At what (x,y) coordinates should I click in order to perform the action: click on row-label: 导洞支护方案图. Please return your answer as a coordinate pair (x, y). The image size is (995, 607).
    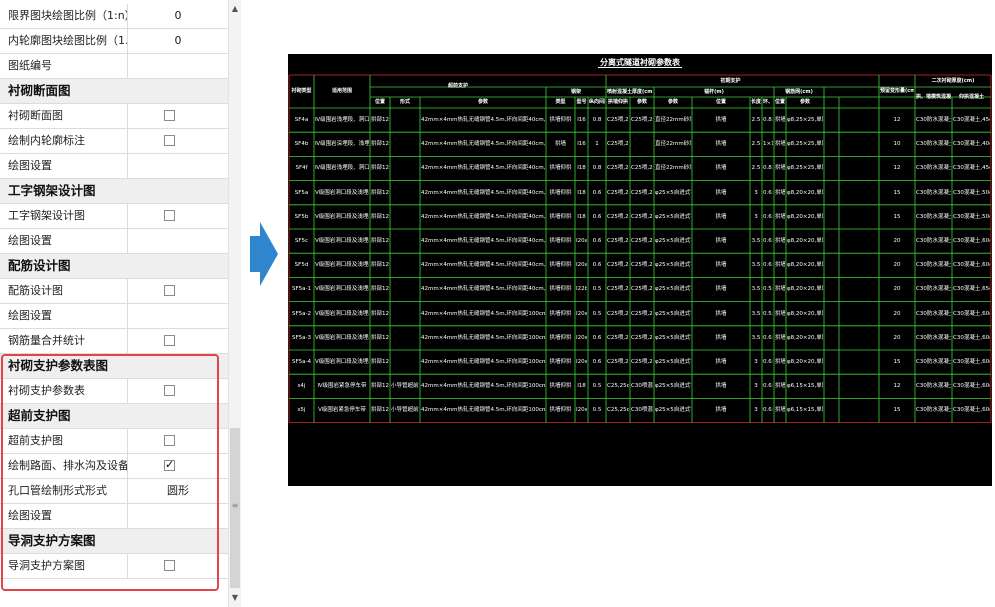
    Looking at the image, I should click on (64, 566).